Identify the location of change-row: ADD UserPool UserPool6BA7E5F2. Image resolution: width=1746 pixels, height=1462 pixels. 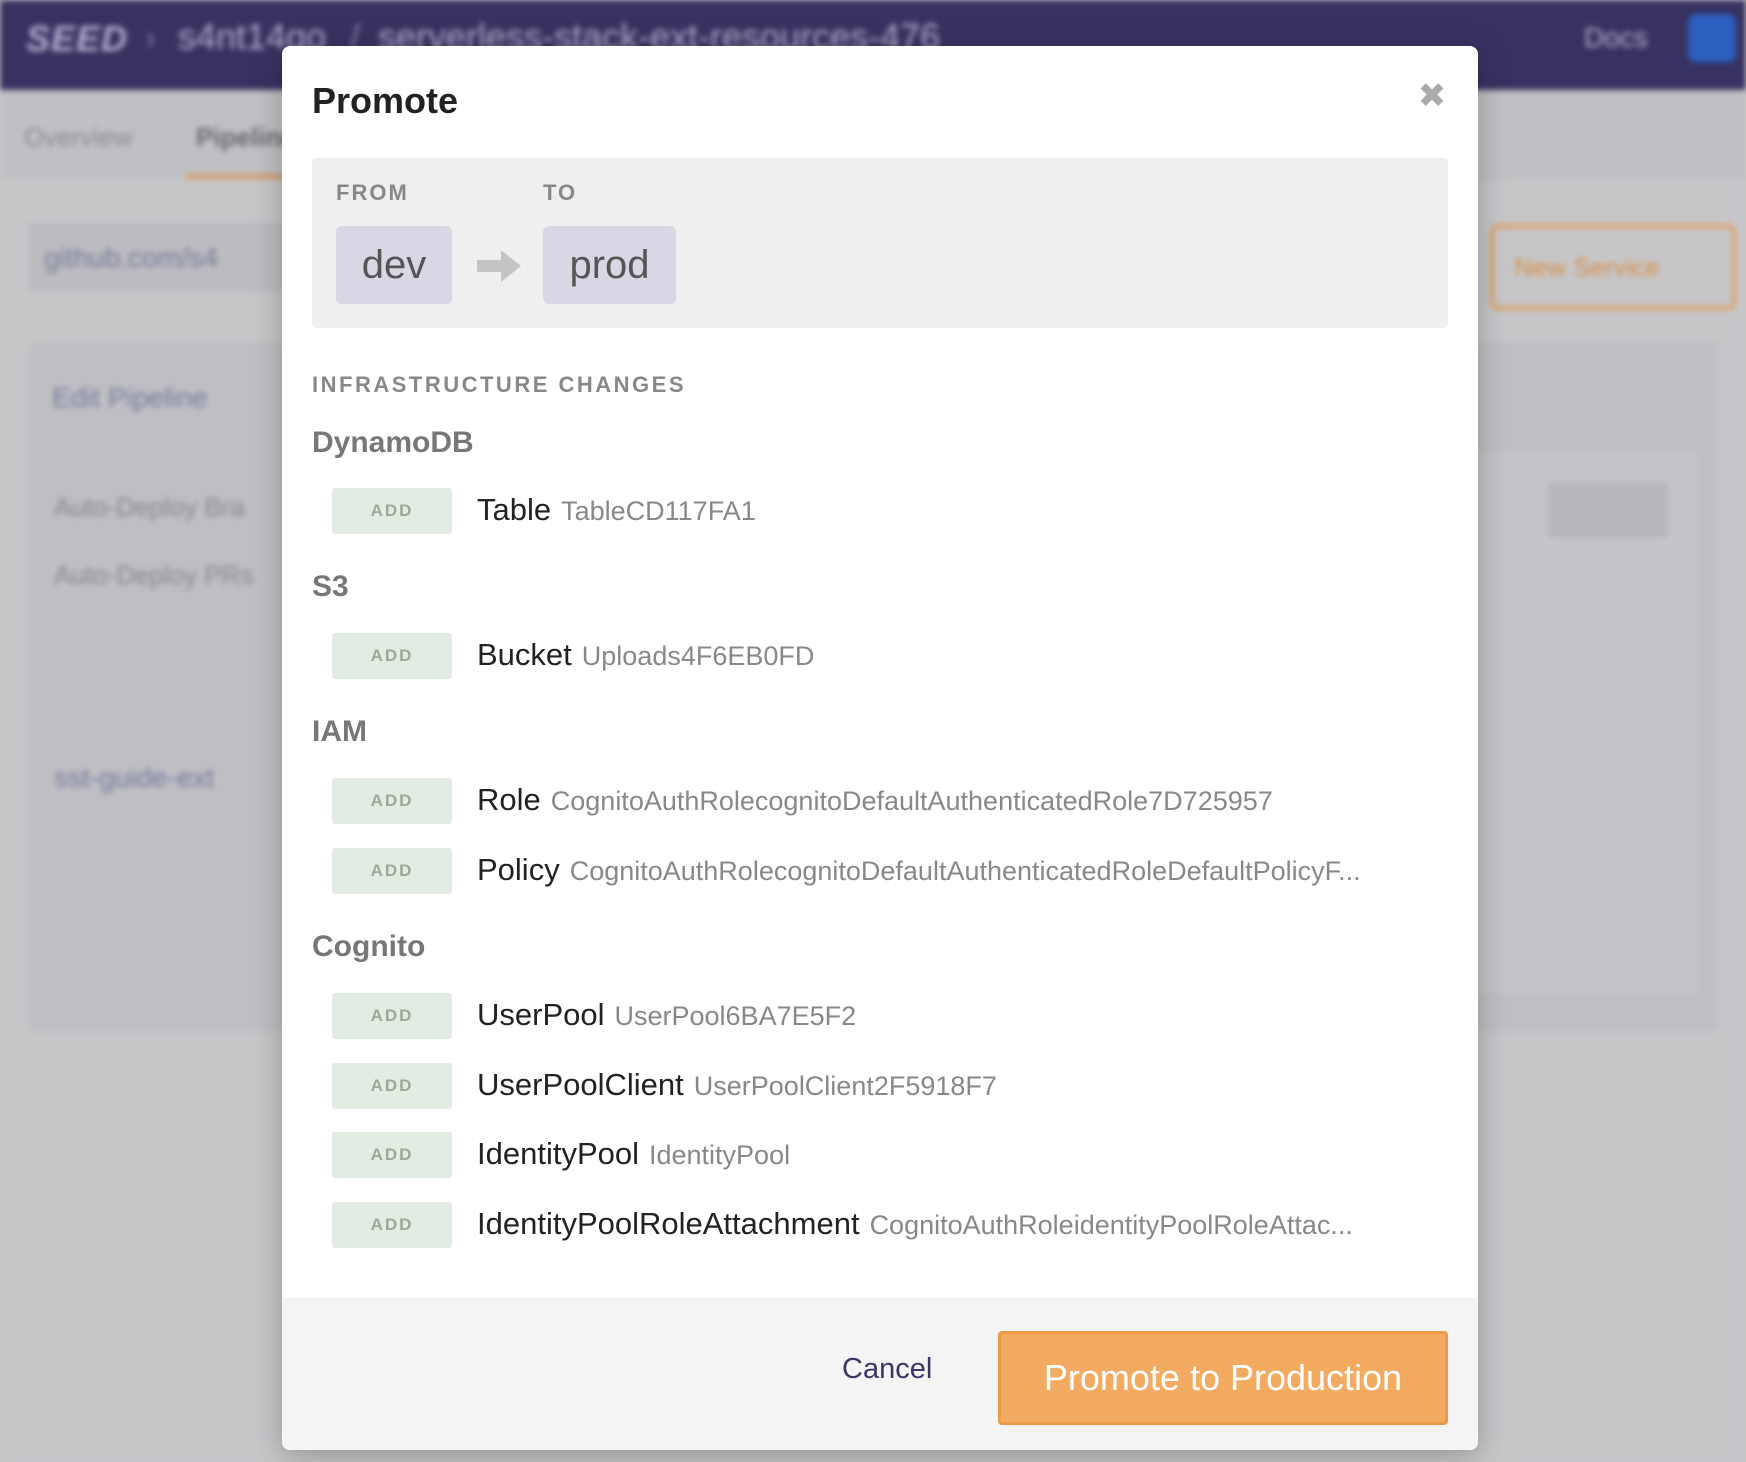
(887, 1016).